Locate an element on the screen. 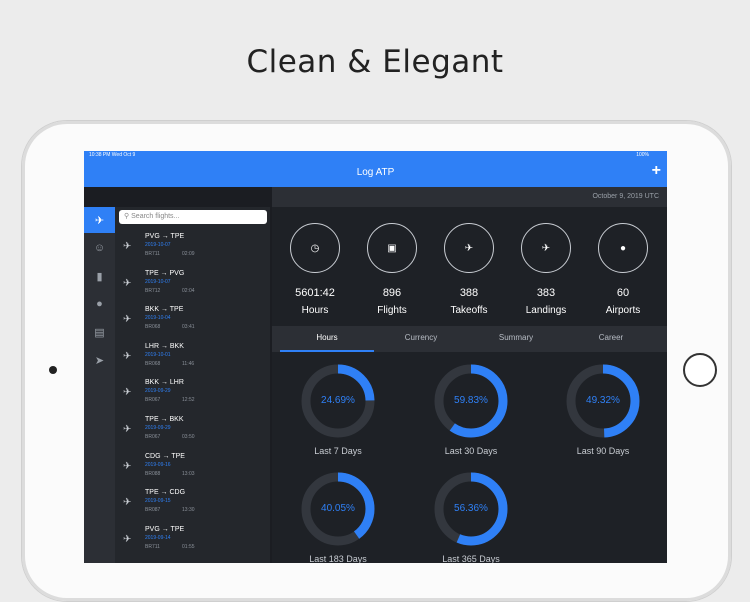 The height and width of the screenshot is (602, 750). flight-list-item: ✈ TPE → PVG 2019-10-07 BR712 02:04 is located at coordinates (192, 284).